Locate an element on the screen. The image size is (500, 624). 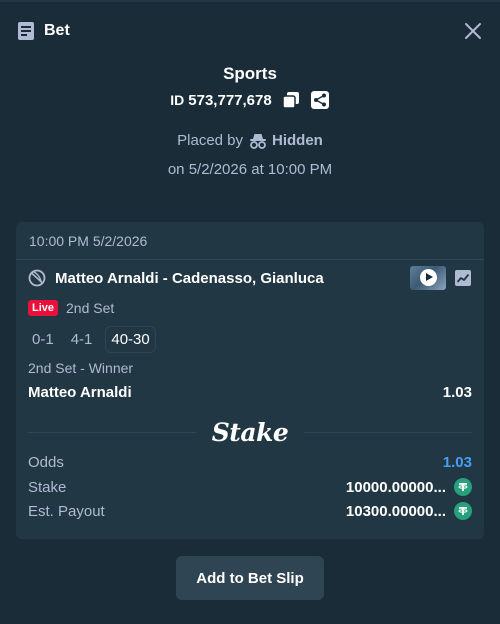
top-strip is located at coordinates (250, 1).